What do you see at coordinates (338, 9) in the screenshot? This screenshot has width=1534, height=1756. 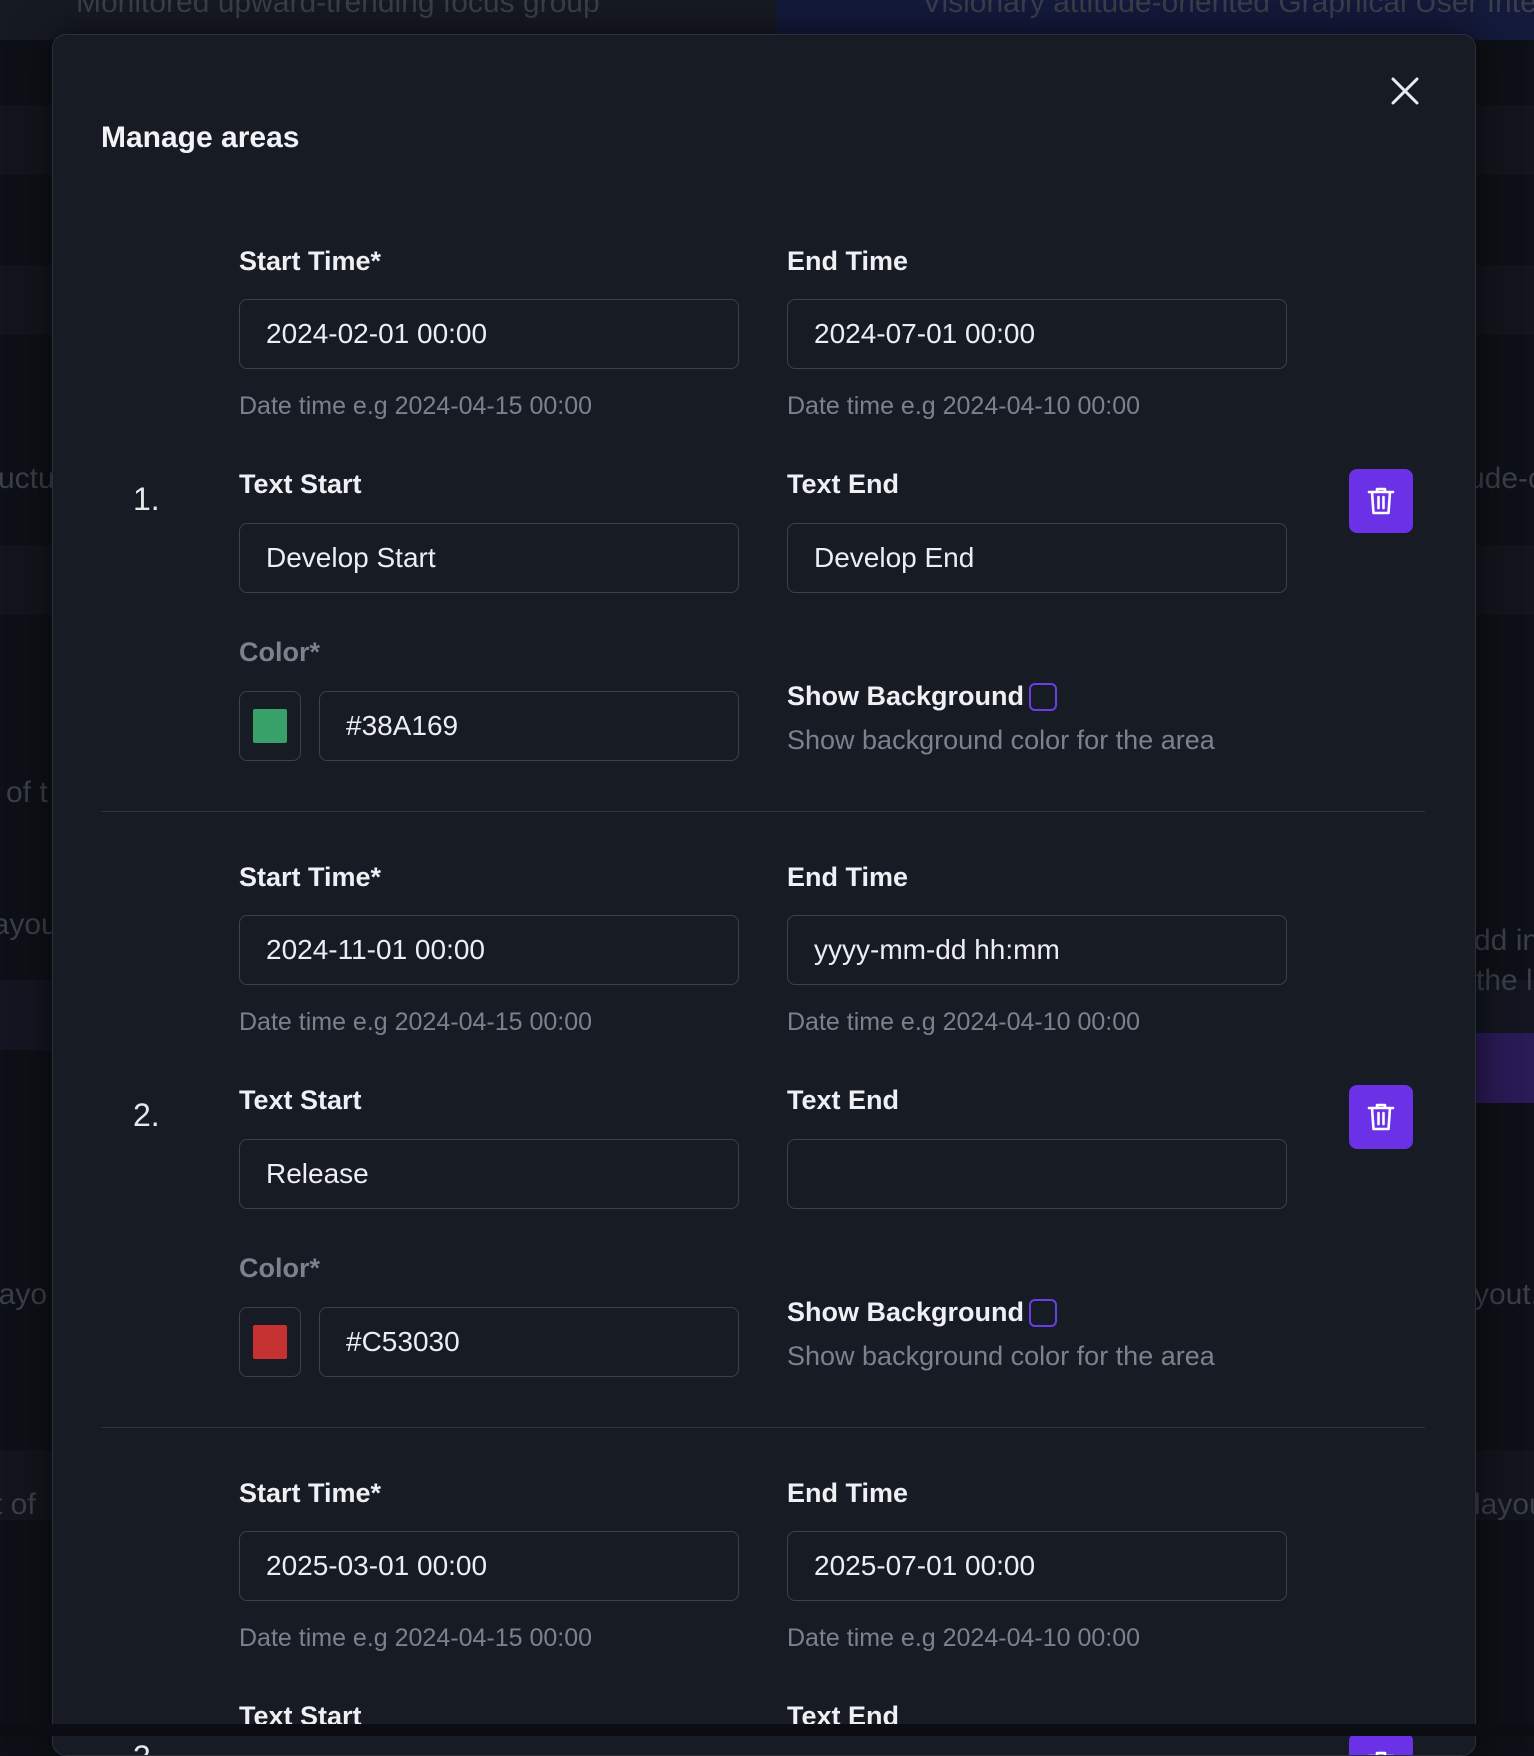 I see `background-text: Monitored upward-trending focus group` at bounding box center [338, 9].